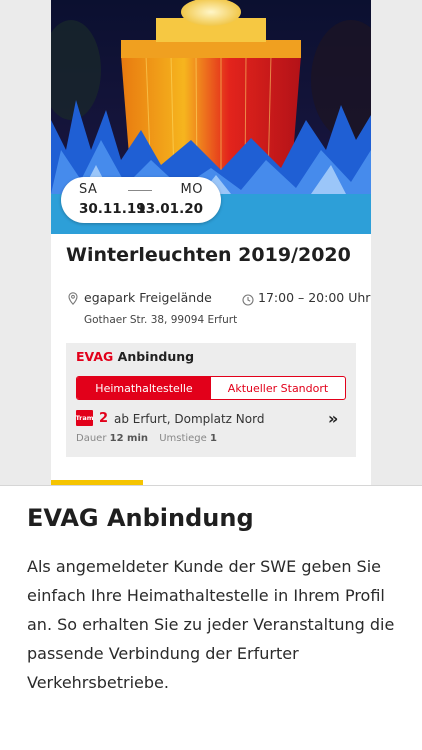  Describe the element at coordinates (189, 419) in the screenshot. I see `connection-route: ab Erfurt, Domplatz Nord` at that location.